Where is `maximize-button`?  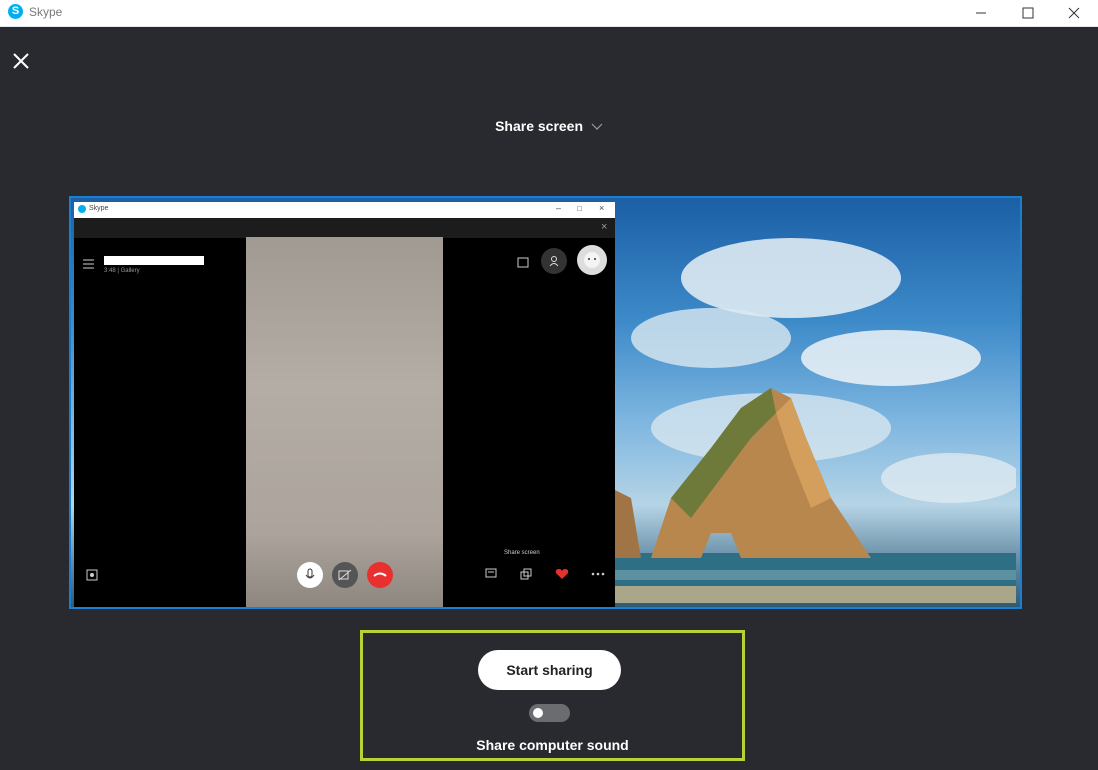
maximize-button is located at coordinates (1028, 13).